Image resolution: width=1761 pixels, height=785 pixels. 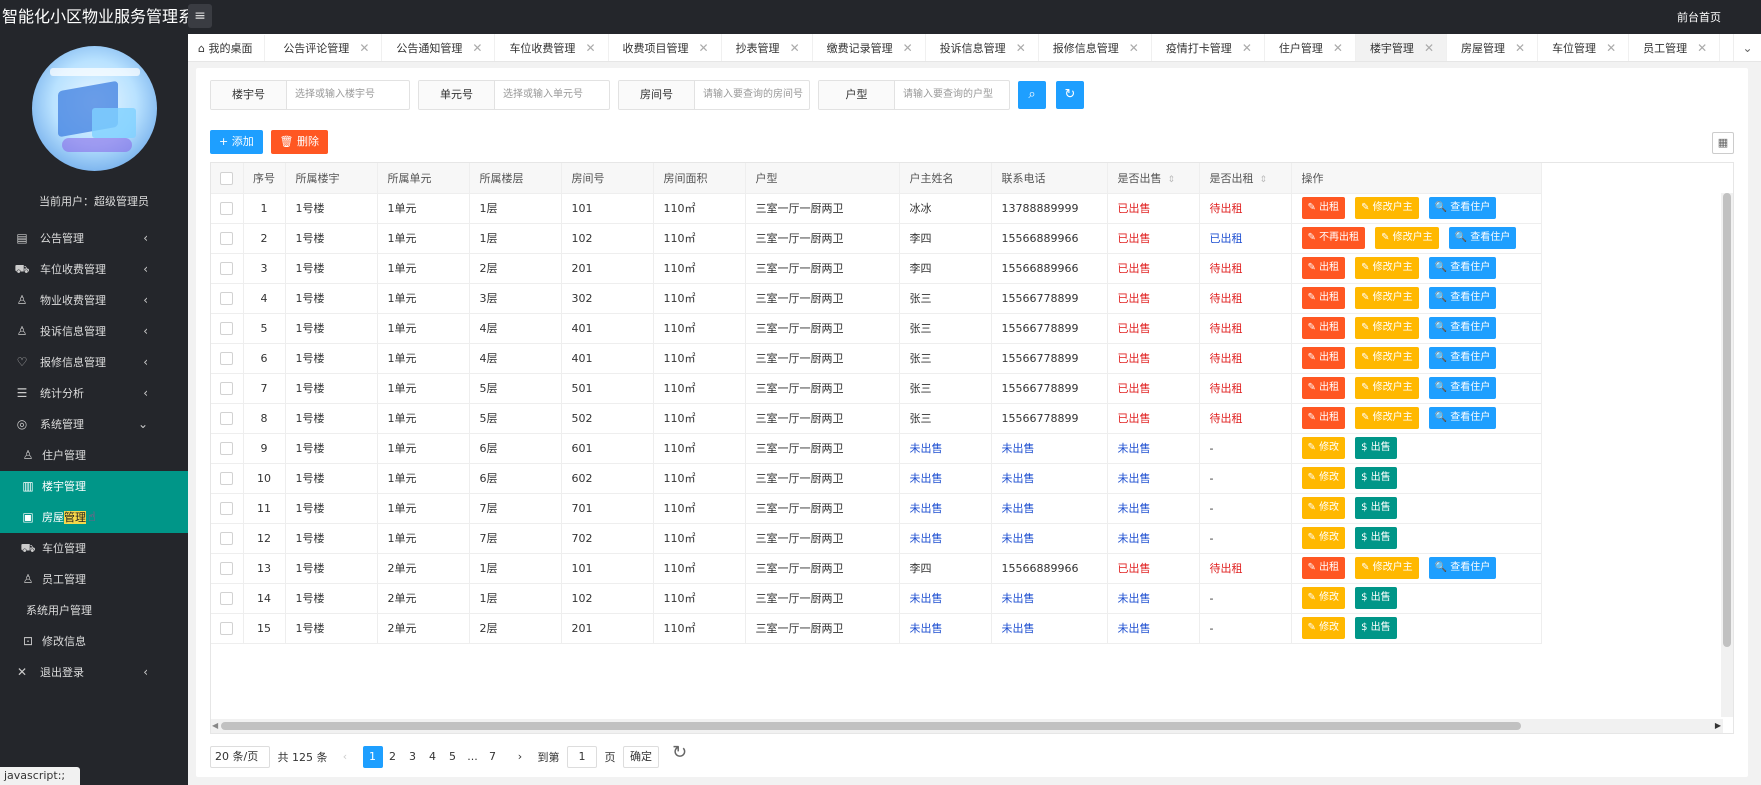 What do you see at coordinates (94, 362) in the screenshot?
I see `sidebar-item: ♡ 报修信息管理 ‹` at bounding box center [94, 362].